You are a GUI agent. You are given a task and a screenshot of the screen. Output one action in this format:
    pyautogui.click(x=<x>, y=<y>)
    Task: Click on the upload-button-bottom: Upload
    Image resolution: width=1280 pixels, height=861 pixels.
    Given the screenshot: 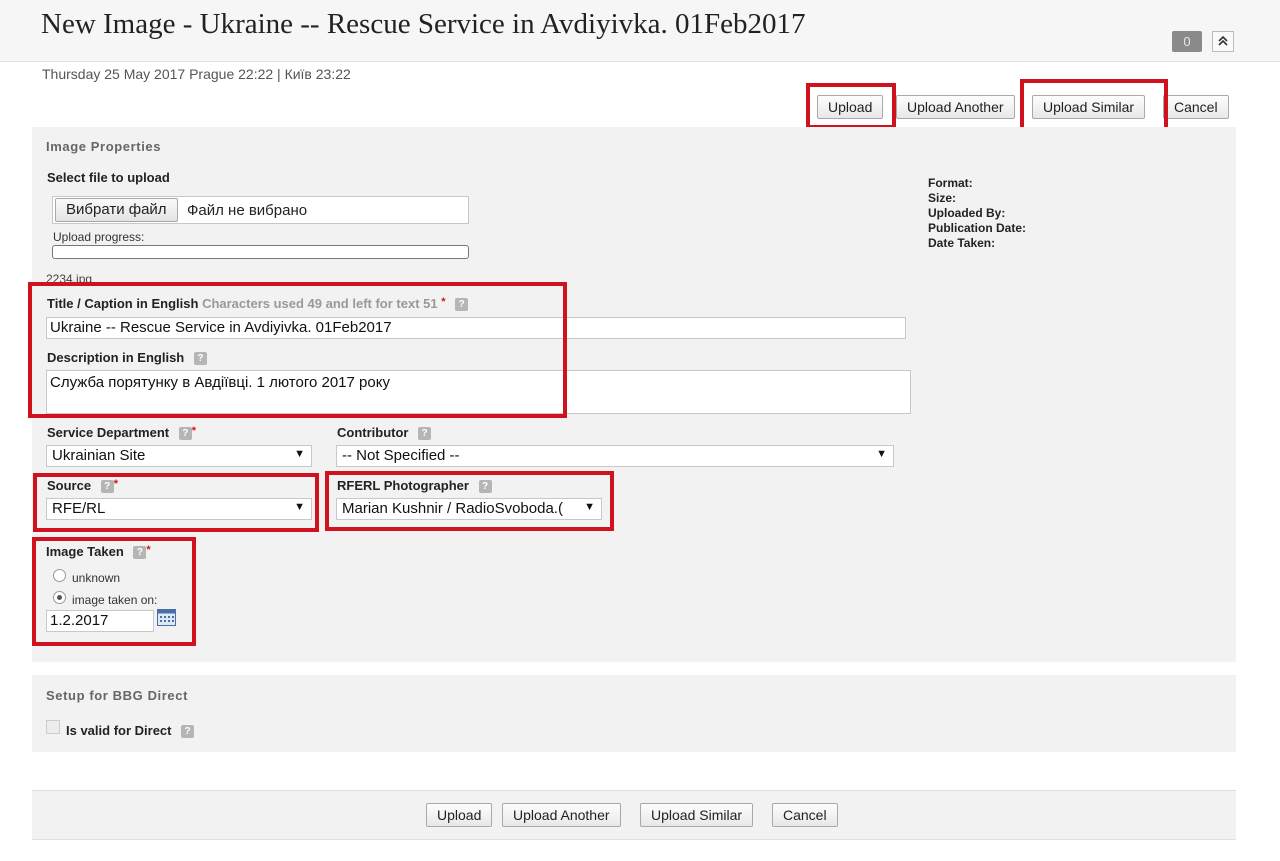 What is the action you would take?
    pyautogui.click(x=459, y=815)
    